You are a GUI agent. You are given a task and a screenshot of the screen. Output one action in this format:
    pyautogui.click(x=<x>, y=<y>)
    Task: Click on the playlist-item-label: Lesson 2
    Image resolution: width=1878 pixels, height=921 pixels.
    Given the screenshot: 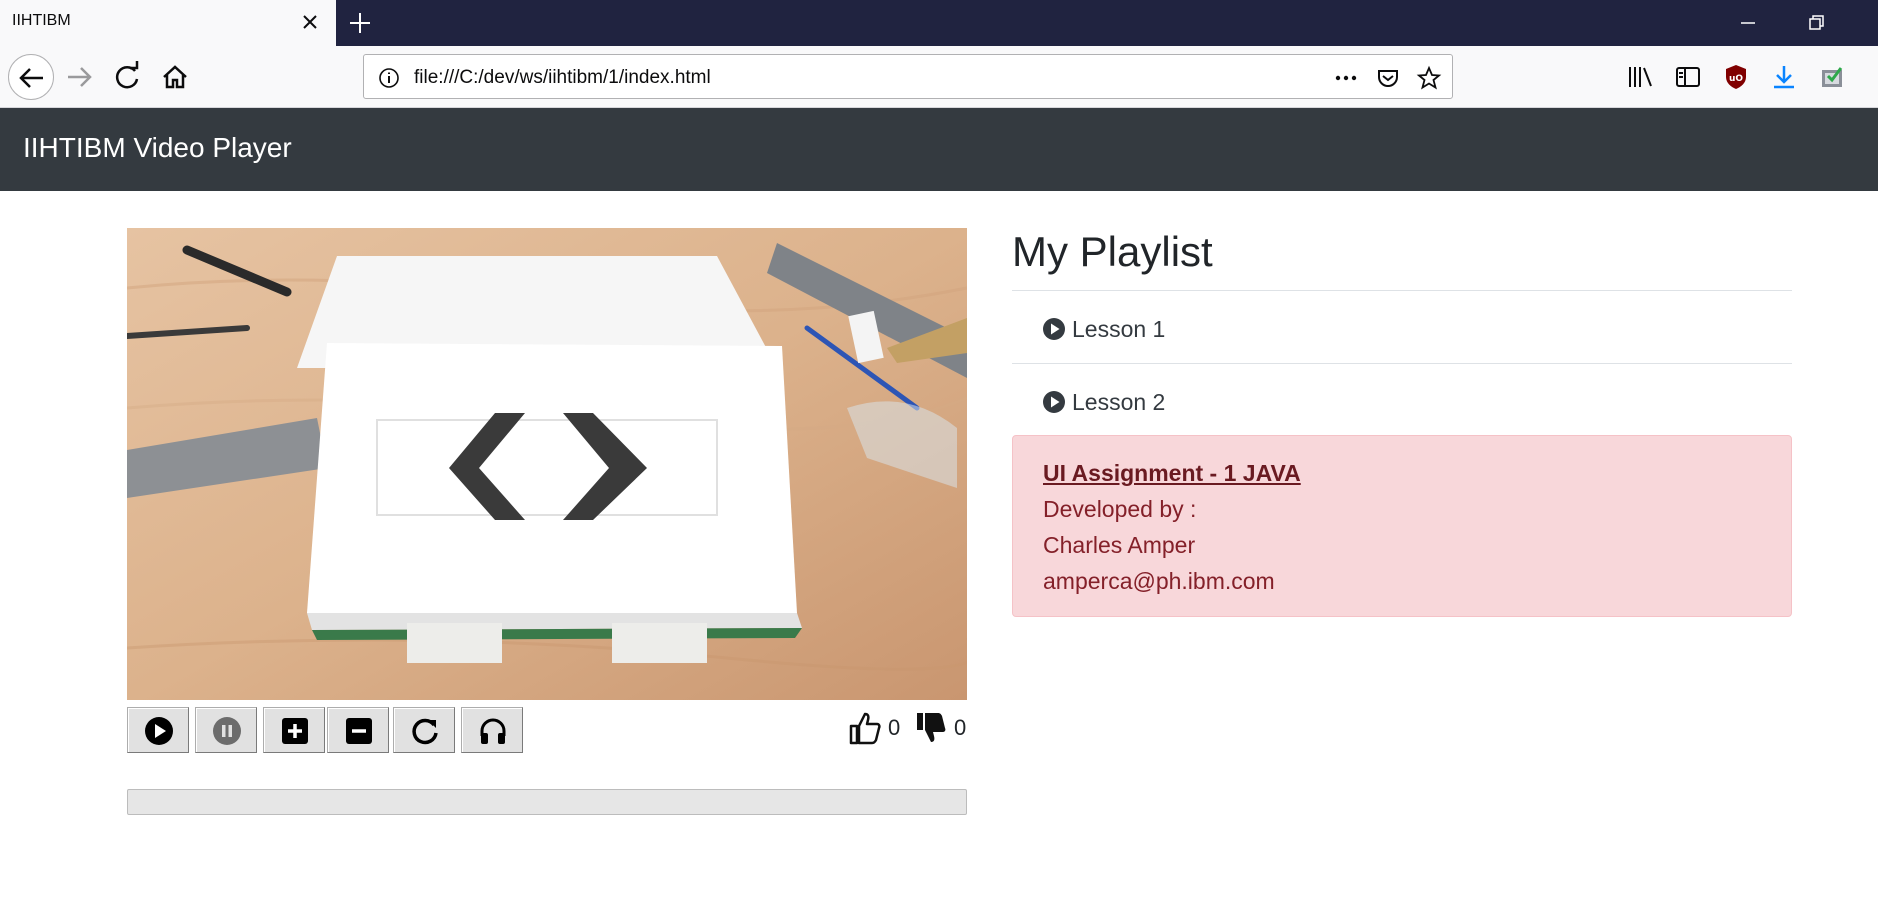 What is the action you would take?
    pyautogui.click(x=1119, y=402)
    